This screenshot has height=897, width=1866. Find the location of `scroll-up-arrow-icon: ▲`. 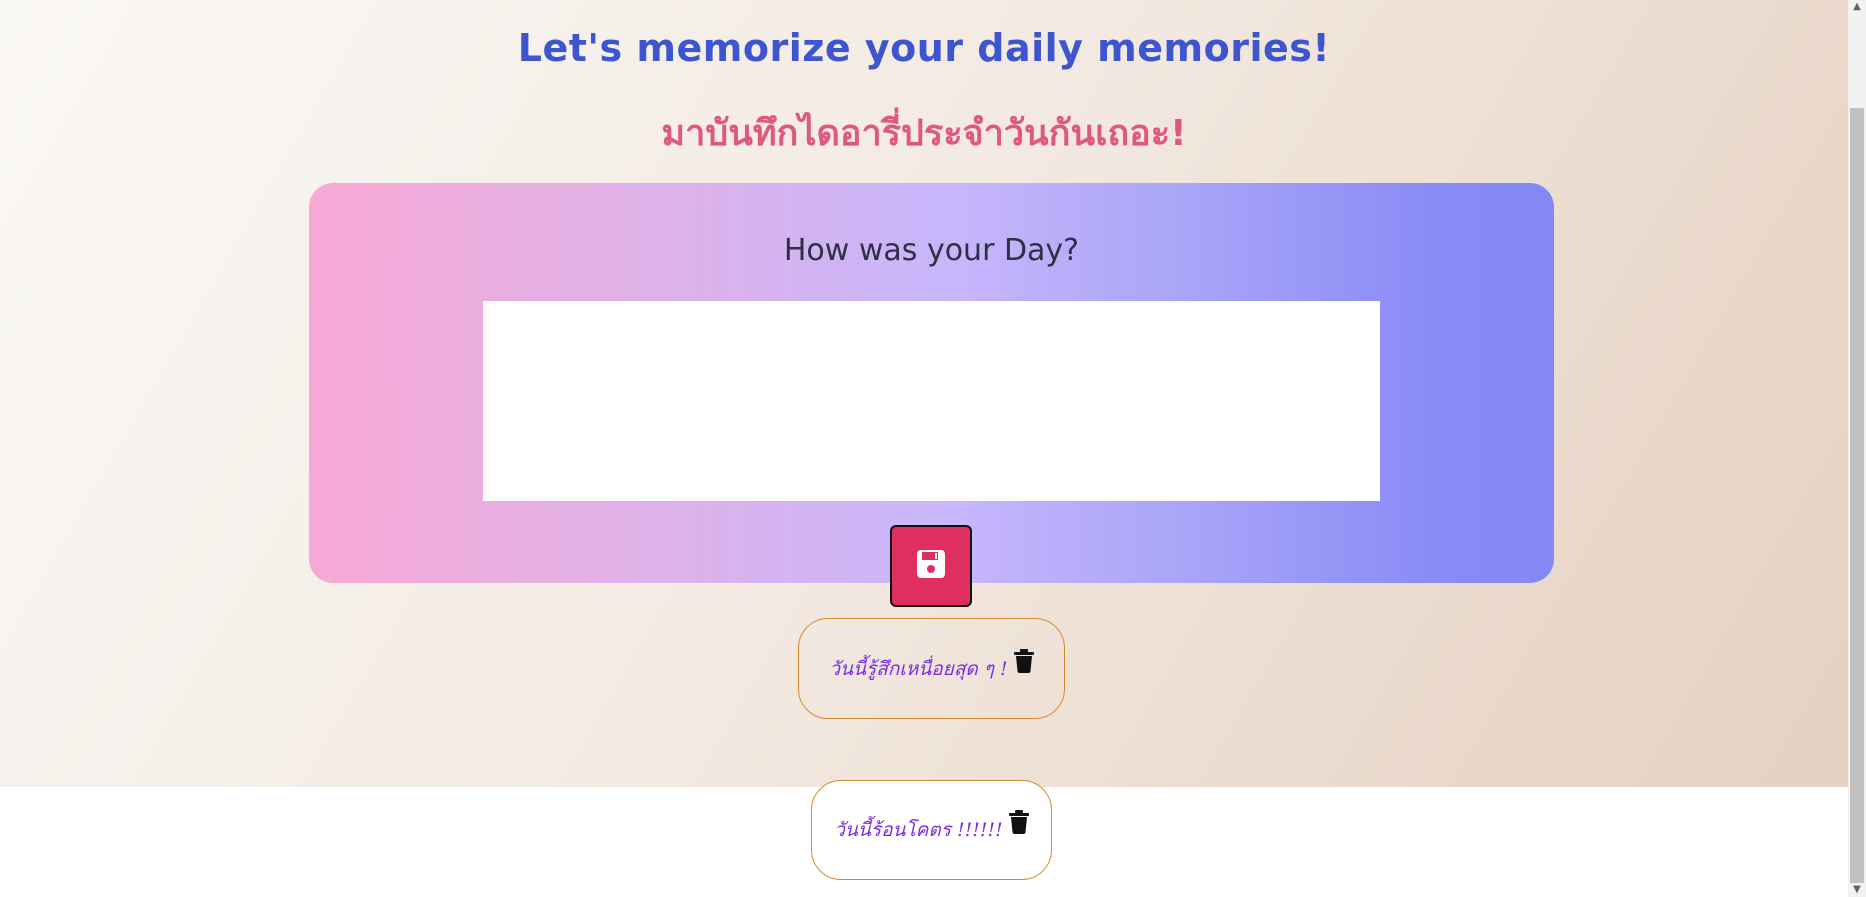

scroll-up-arrow-icon: ▲ is located at coordinates (1857, 7).